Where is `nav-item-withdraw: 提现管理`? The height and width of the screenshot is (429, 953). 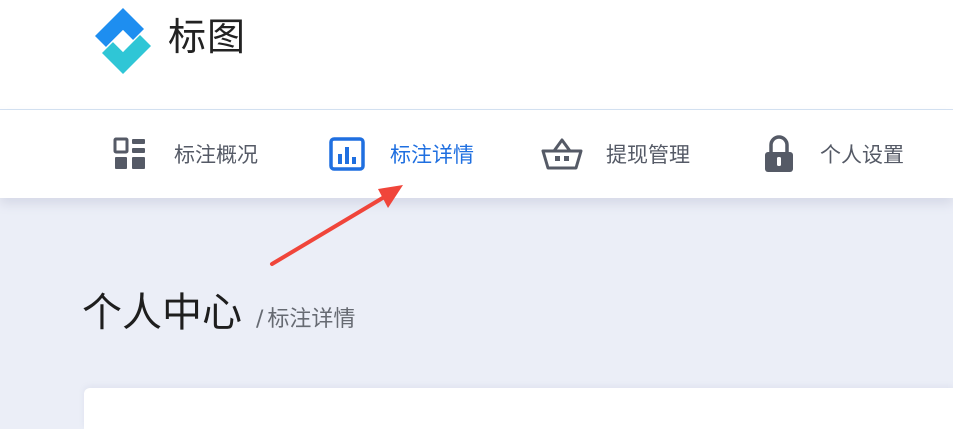 nav-item-withdraw: 提现管理 is located at coordinates (615, 154).